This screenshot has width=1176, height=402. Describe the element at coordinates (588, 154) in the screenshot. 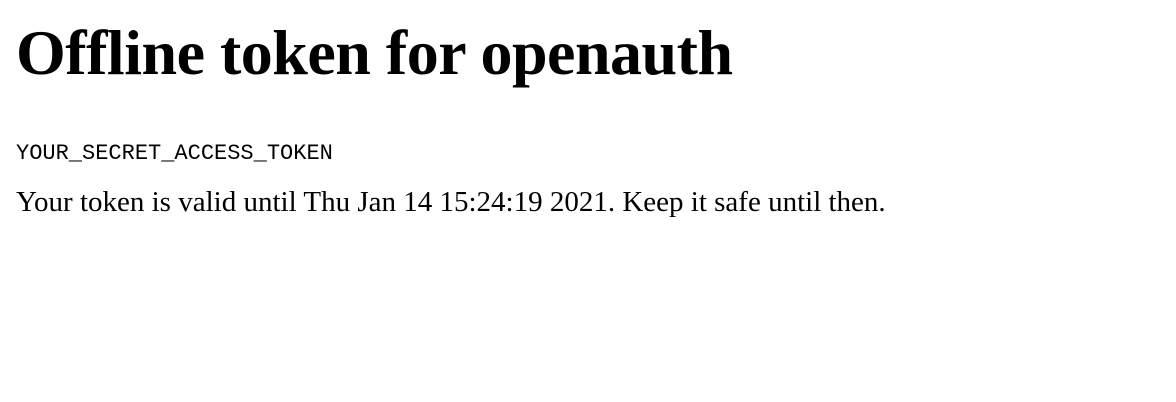

I see `access-token-text: YOUR_SECRET_ACCESS_TOKEN` at that location.